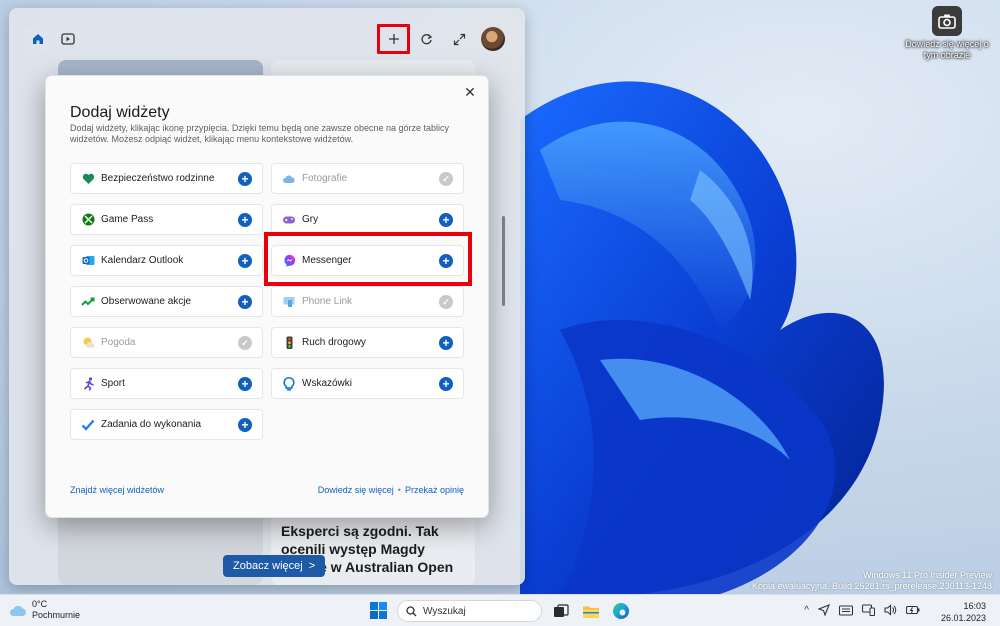 The height and width of the screenshot is (626, 1000). I want to click on expand-button, so click(459, 39).